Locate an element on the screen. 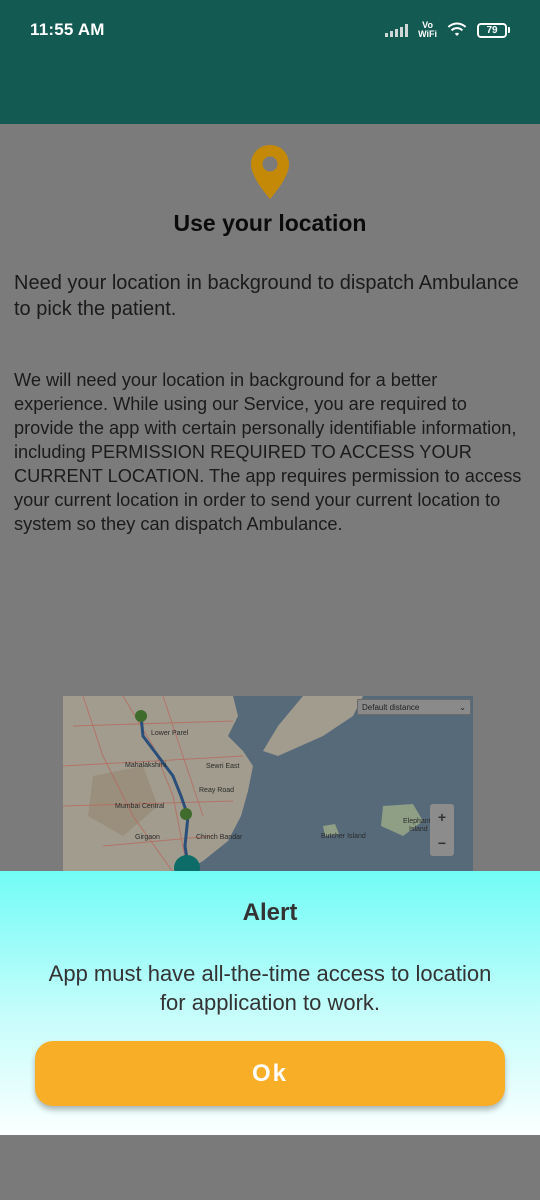 Image resolution: width=540 pixels, height=1200 pixels. permission-title: Use your location is located at coordinates (270, 223).